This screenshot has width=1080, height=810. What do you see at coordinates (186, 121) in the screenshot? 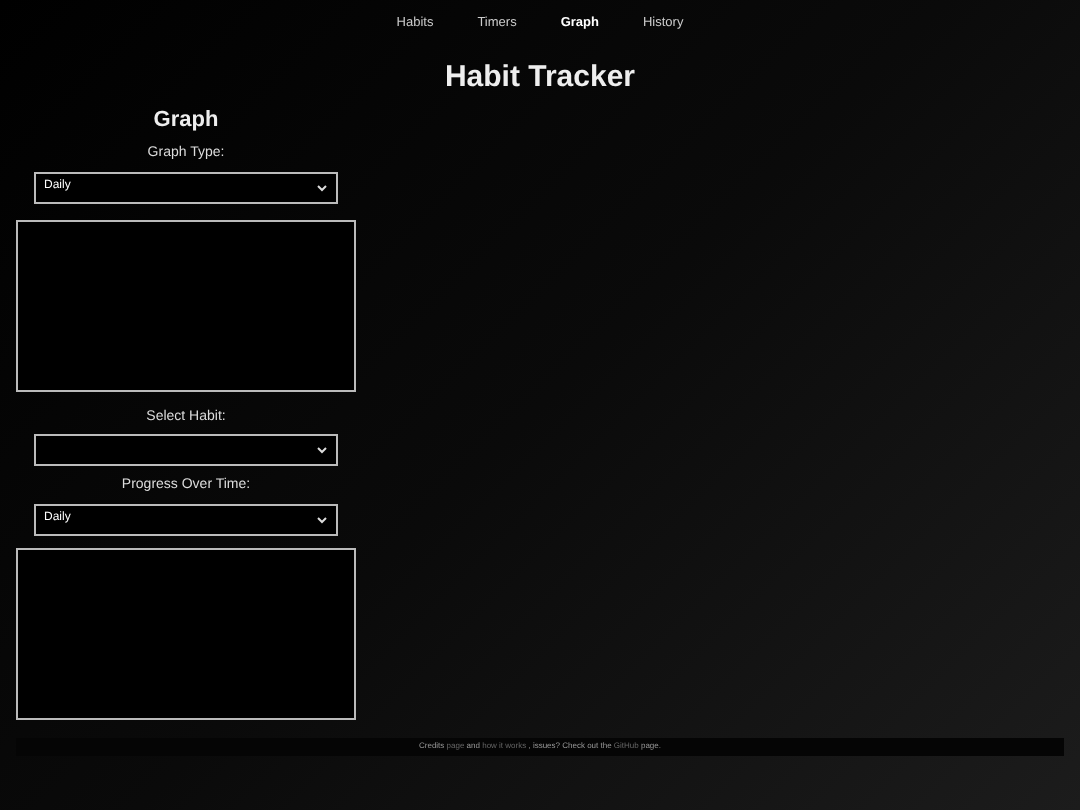
I see `section-heading: Graph` at bounding box center [186, 121].